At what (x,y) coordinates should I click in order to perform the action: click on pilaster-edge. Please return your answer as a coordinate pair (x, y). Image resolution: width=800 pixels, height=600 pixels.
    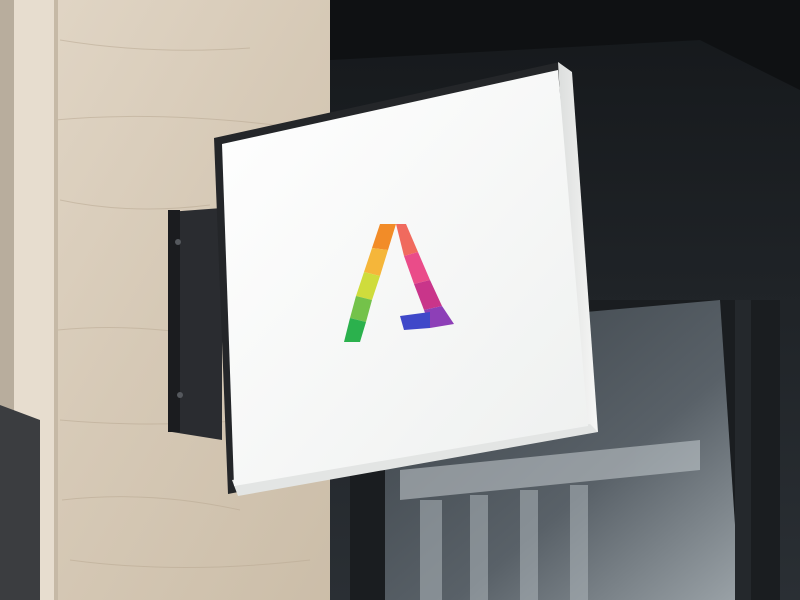
    Looking at the image, I should click on (56, 300).